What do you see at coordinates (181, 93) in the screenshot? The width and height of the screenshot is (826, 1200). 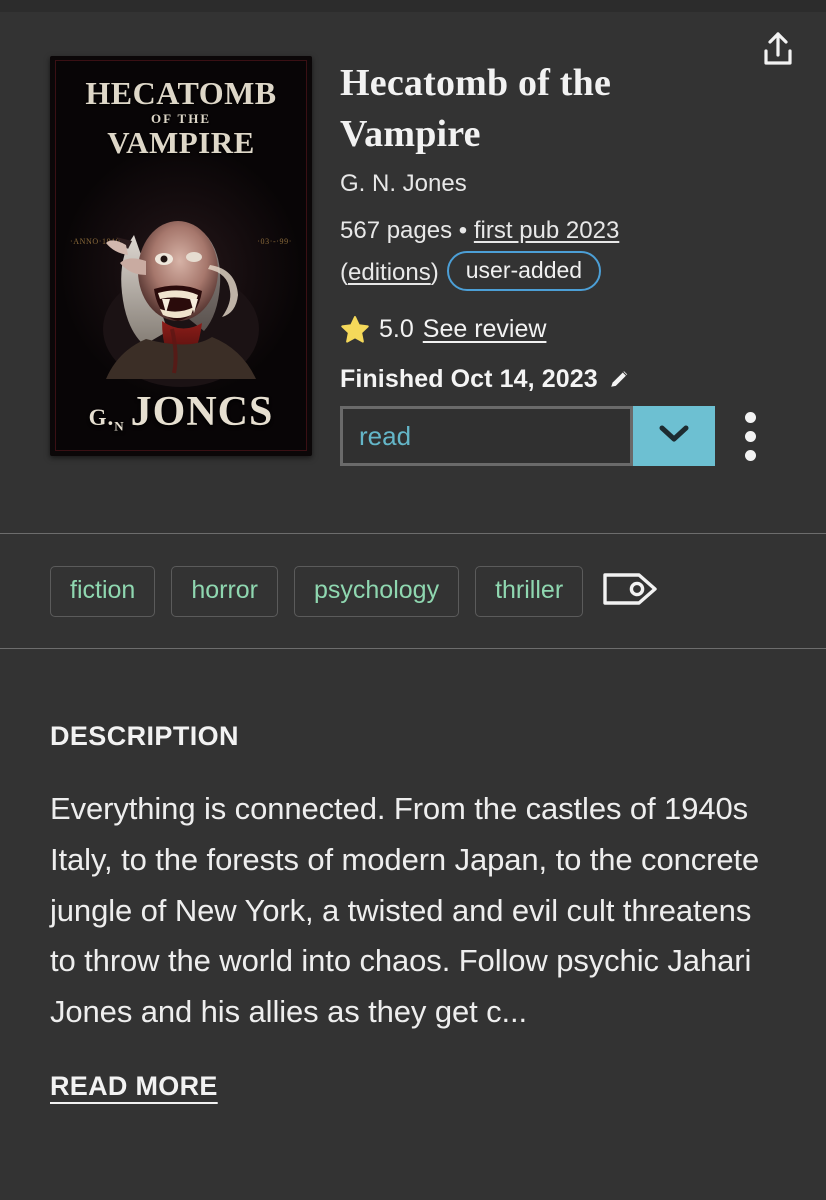 I see `cover-title-line1: HECATOMB` at bounding box center [181, 93].